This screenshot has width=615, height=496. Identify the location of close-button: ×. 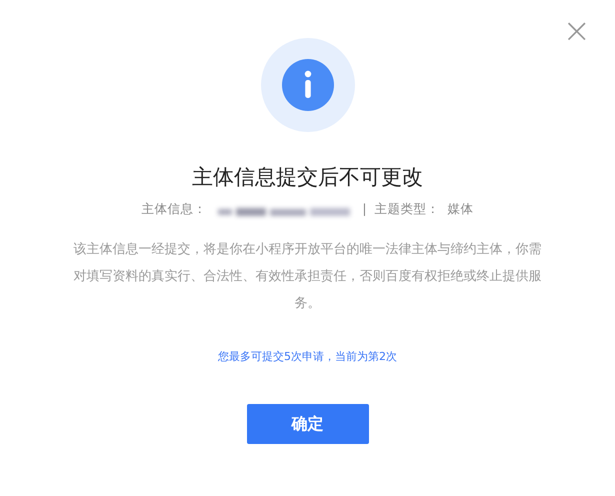
(576, 31).